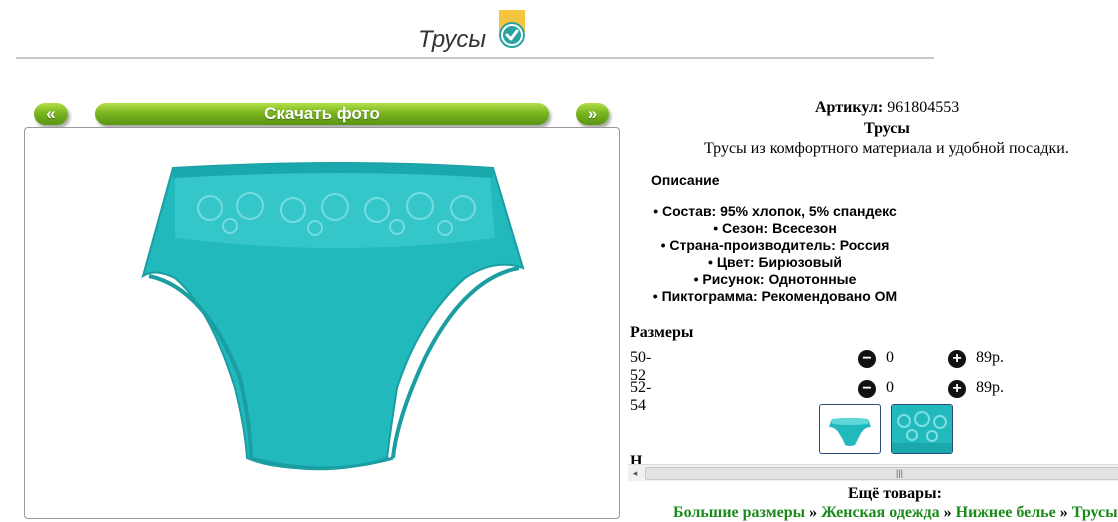  What do you see at coordinates (739, 512) in the screenshot?
I see `breadcrumb-link: Большие размеры` at bounding box center [739, 512].